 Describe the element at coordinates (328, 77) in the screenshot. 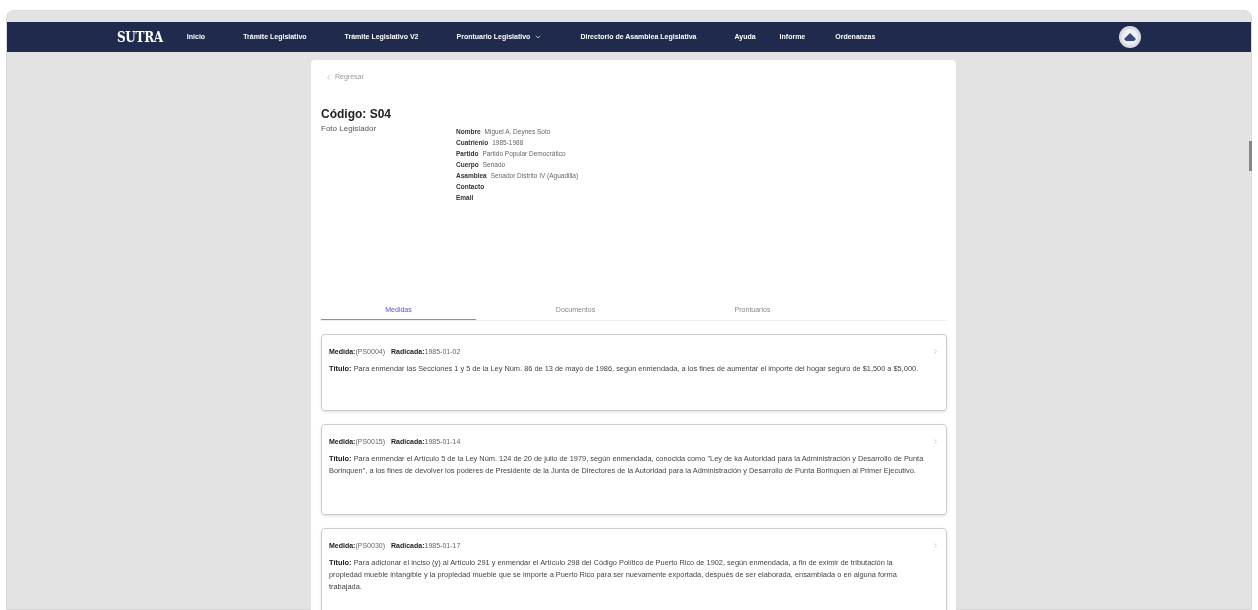

I see `back-icon` at that location.